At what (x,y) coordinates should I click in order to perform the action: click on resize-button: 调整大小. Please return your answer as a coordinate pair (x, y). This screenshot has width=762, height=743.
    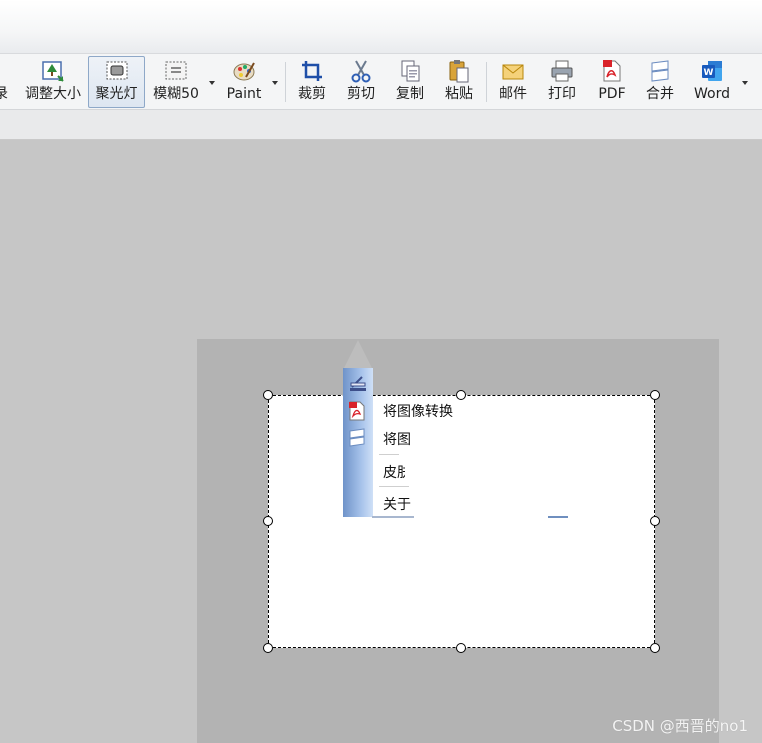
    Looking at the image, I should click on (53, 82).